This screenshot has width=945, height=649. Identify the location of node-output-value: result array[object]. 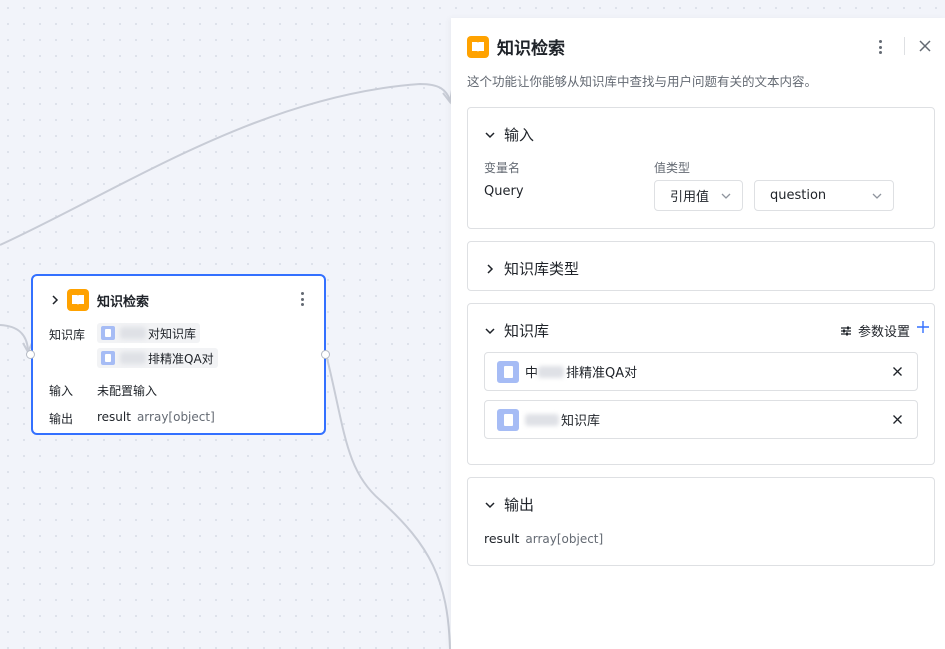
(156, 417).